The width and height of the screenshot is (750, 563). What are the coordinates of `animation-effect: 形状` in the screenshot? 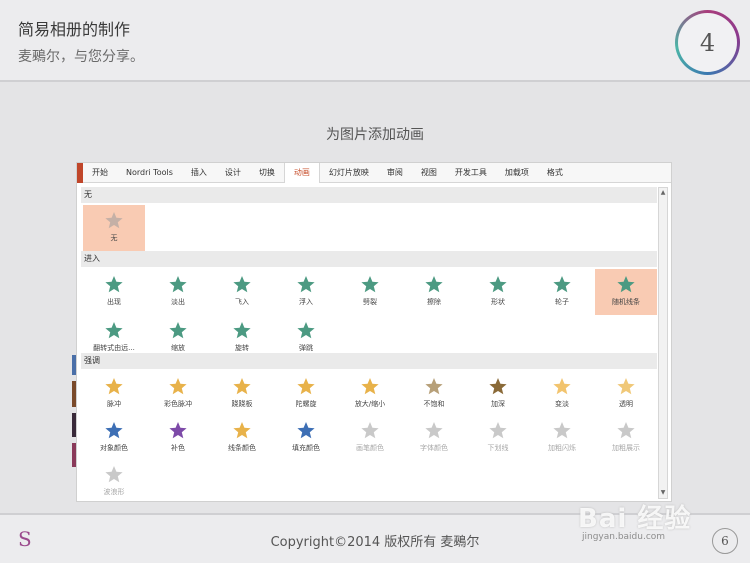 It's located at (498, 292).